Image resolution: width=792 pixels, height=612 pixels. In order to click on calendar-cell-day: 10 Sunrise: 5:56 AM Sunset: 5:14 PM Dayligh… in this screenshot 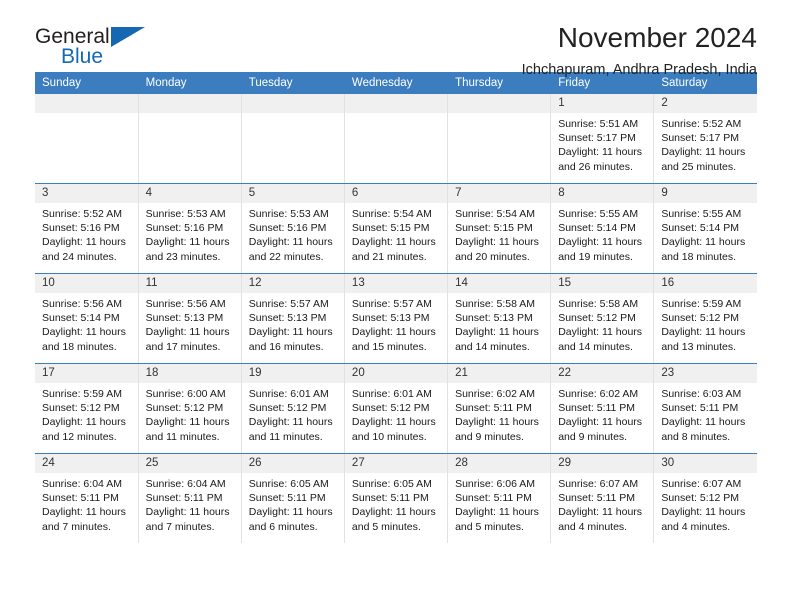, I will do `click(87, 318)`.